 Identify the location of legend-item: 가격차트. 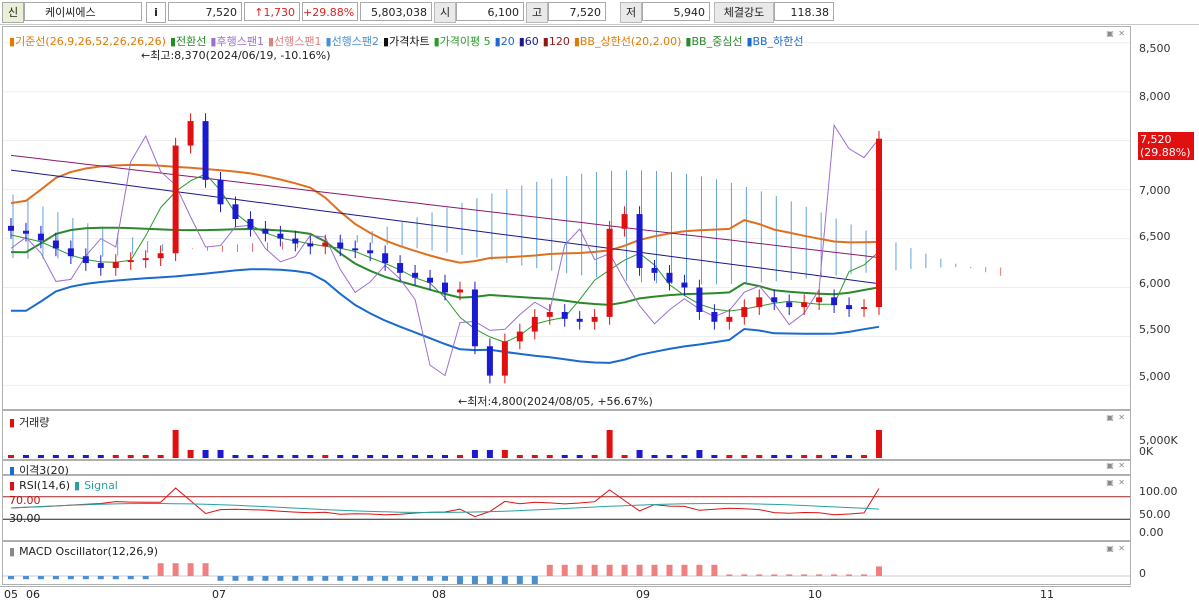
(409, 41).